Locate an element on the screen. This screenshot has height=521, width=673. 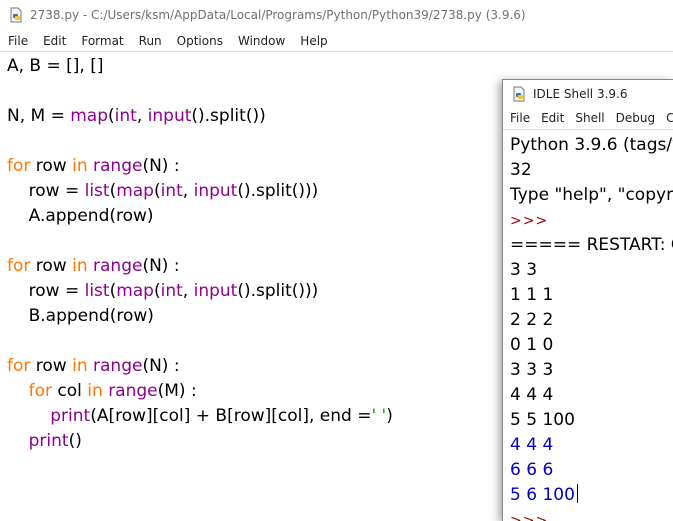
code-token: row = is located at coordinates (46, 291).